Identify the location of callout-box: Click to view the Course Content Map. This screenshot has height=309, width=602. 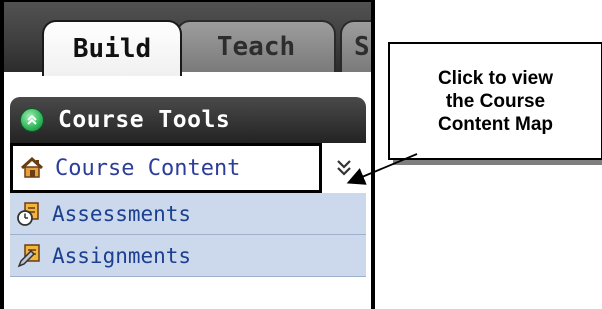
(495, 101).